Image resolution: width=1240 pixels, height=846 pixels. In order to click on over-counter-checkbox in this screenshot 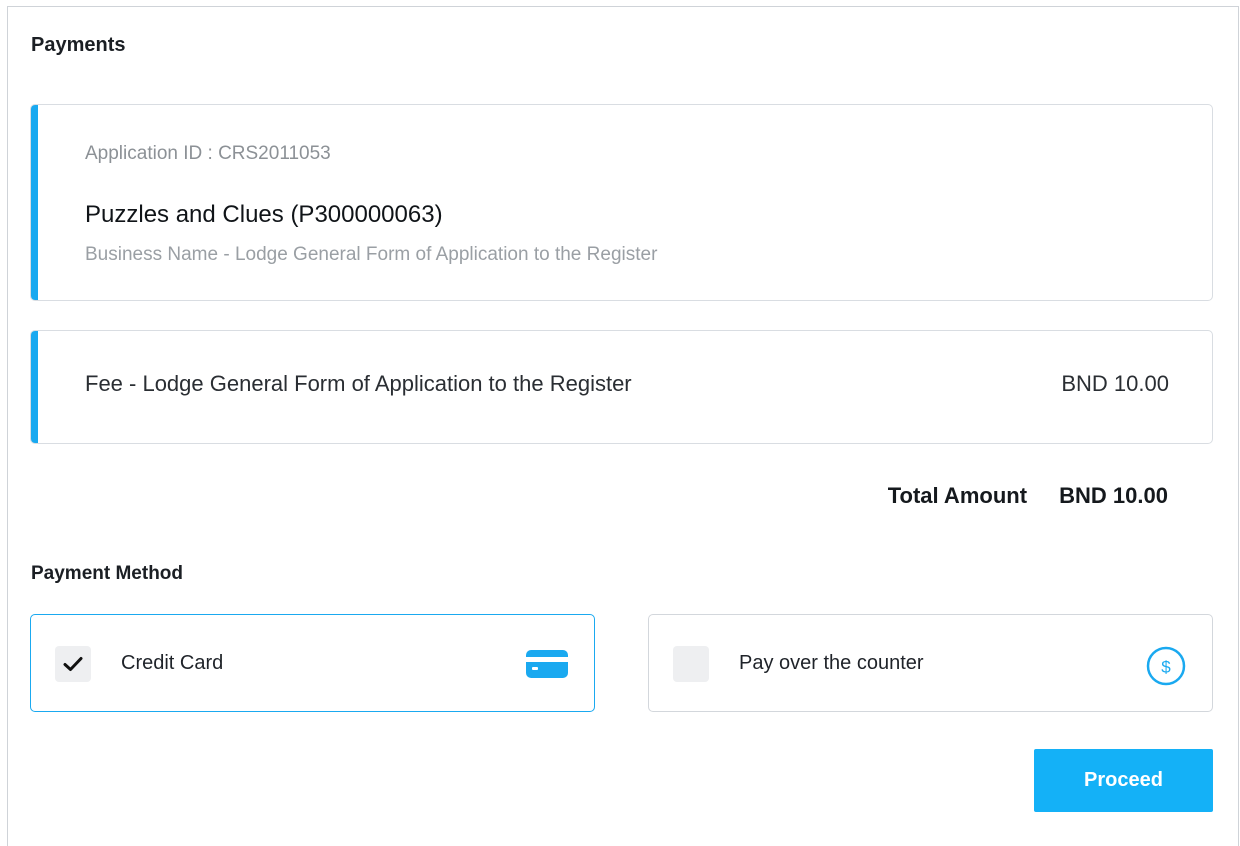, I will do `click(691, 664)`.